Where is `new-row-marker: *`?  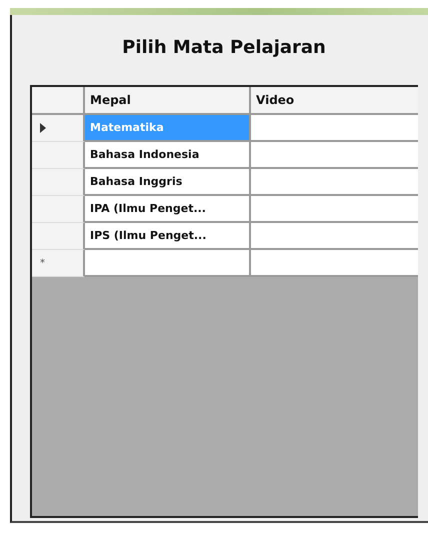 new-row-marker: * is located at coordinates (42, 263).